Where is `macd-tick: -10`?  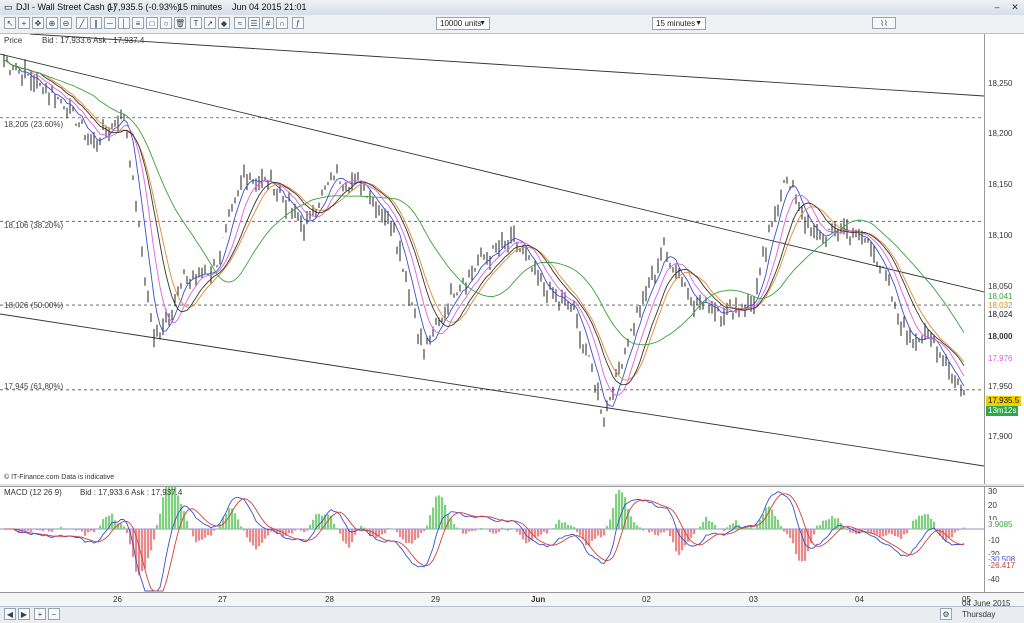 macd-tick: -10 is located at coordinates (994, 540).